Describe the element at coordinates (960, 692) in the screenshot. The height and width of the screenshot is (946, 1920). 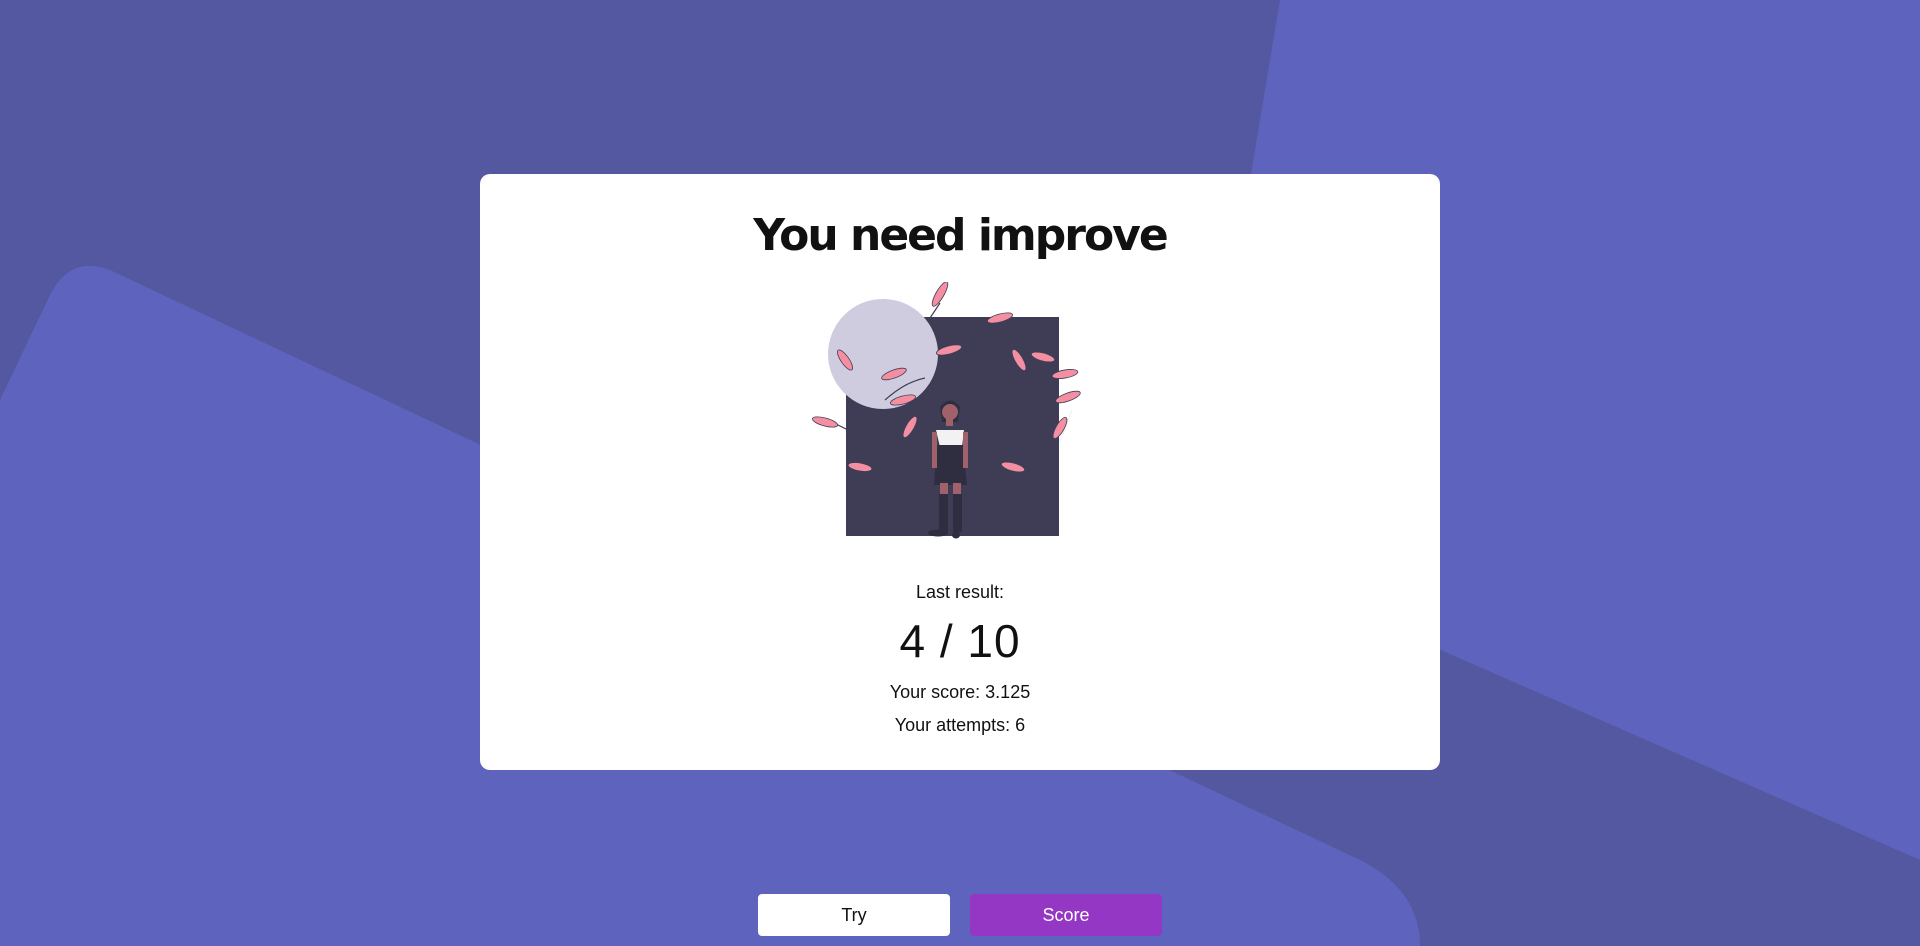
I see `score-text: Your score: 3.125` at that location.